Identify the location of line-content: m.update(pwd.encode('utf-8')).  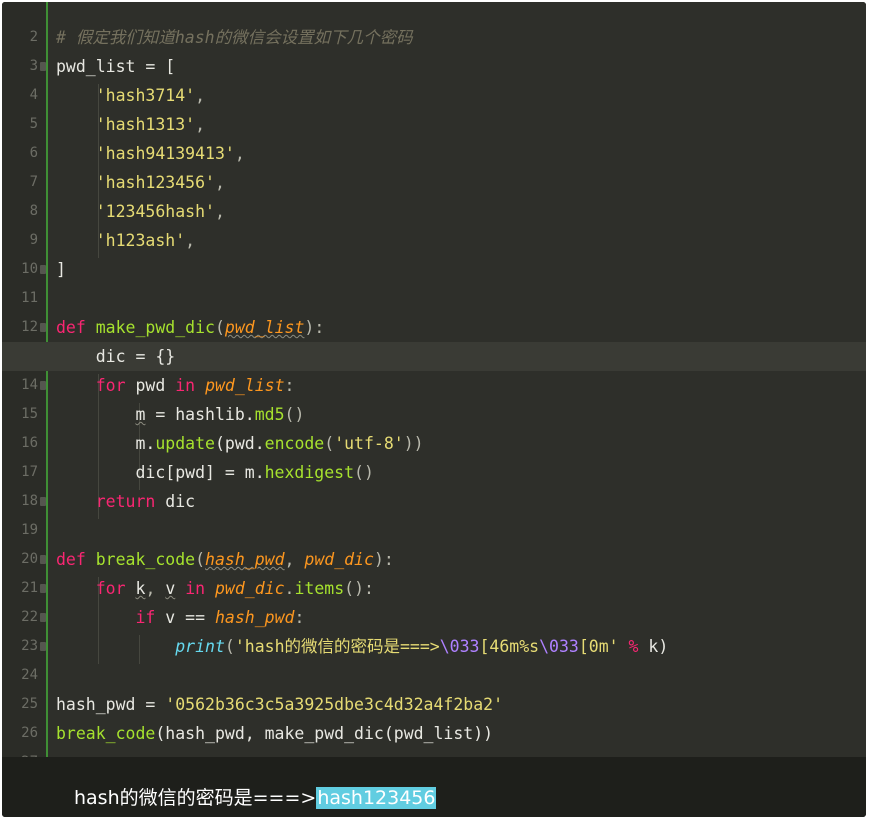
(239, 443).